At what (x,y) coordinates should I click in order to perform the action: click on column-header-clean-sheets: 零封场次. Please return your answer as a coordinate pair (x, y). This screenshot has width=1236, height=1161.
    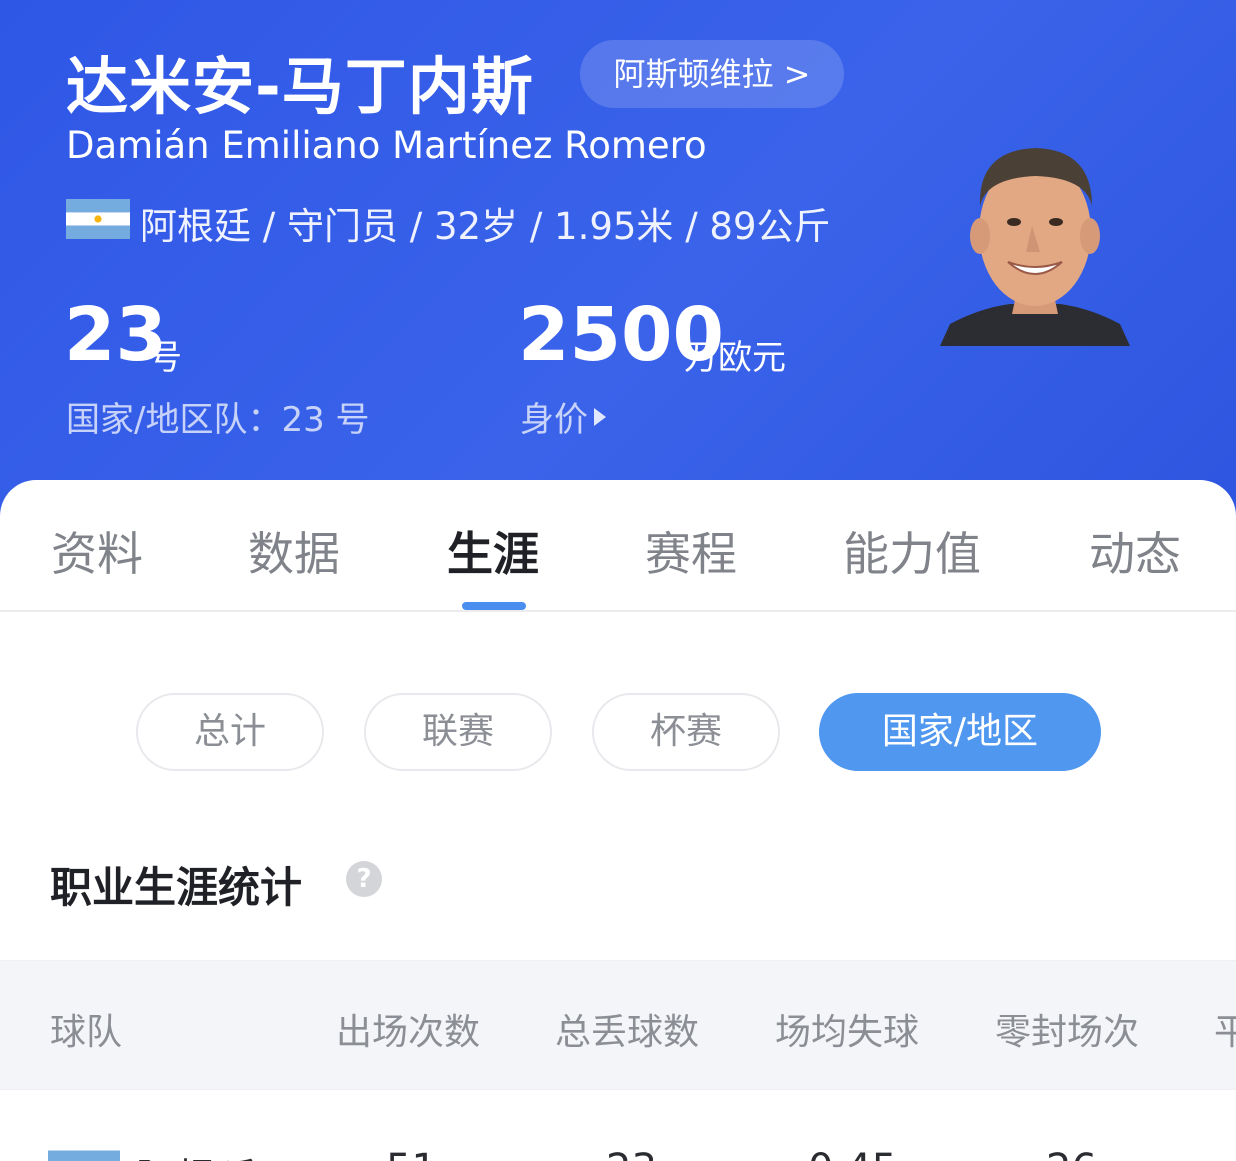
    Looking at the image, I should click on (1067, 1032).